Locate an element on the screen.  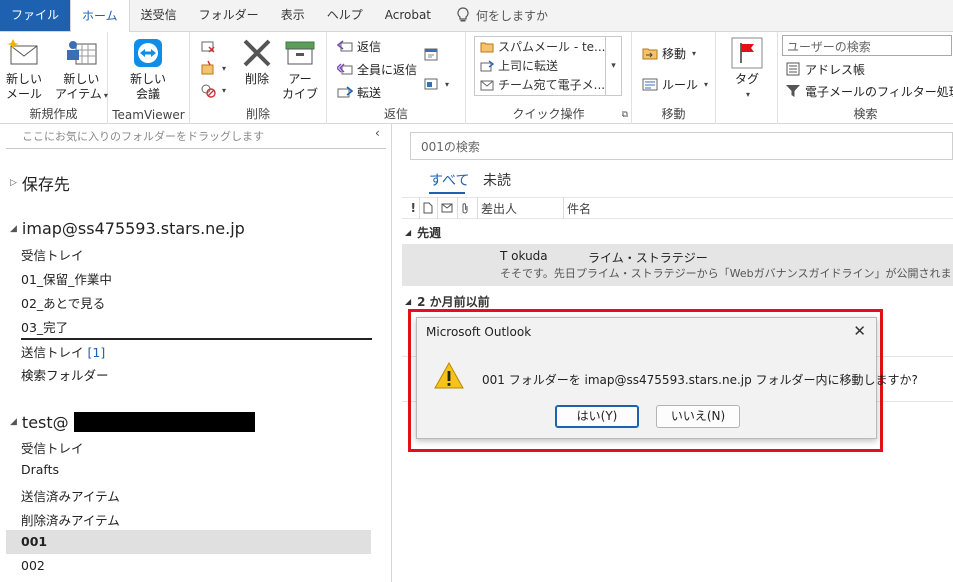
folder-inbox: 受信トレイ is located at coordinates (52, 254).